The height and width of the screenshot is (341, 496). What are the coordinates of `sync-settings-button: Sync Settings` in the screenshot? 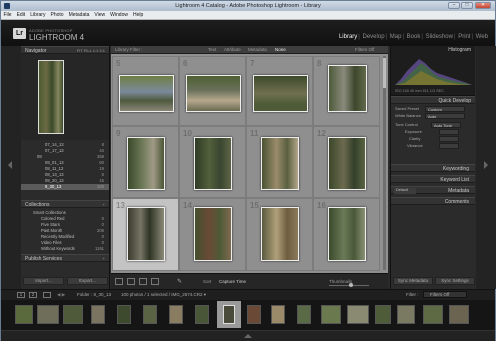 It's located at (455, 281).